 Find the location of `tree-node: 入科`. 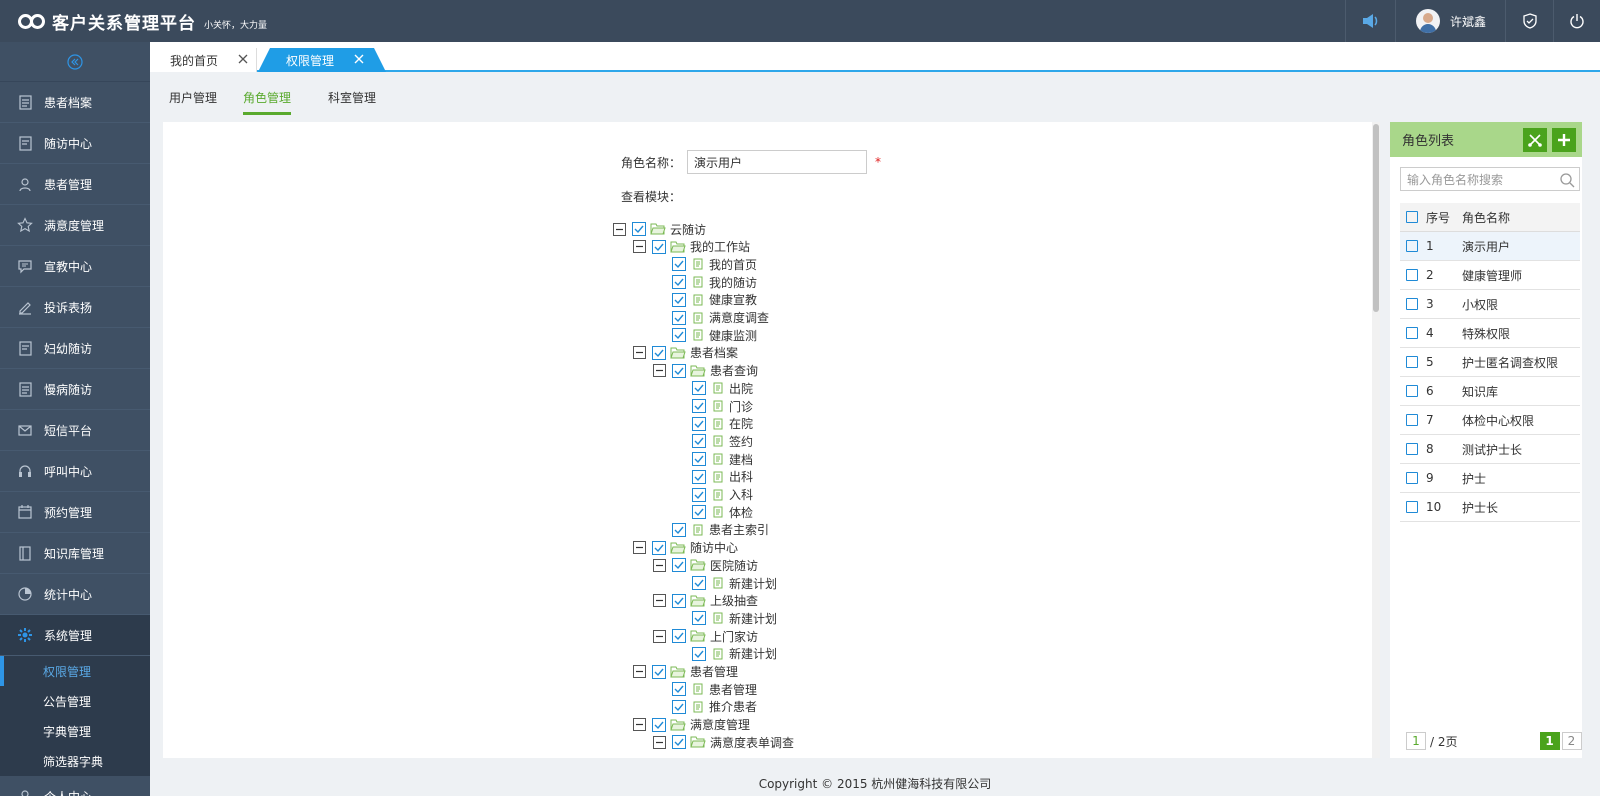

tree-node: 入科 is located at coordinates (713, 495).